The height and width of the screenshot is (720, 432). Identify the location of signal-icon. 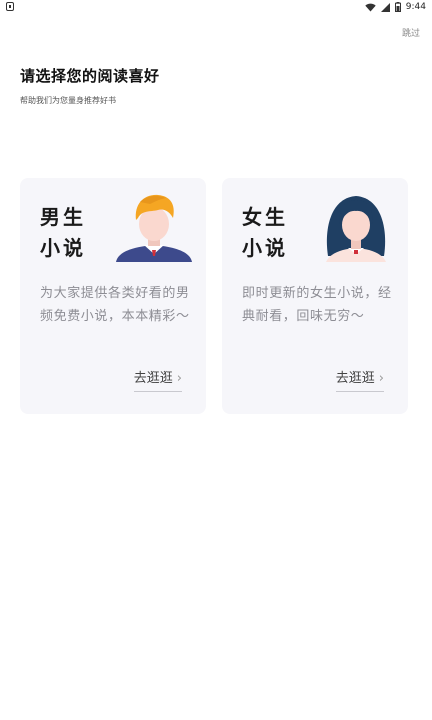
(385, 7).